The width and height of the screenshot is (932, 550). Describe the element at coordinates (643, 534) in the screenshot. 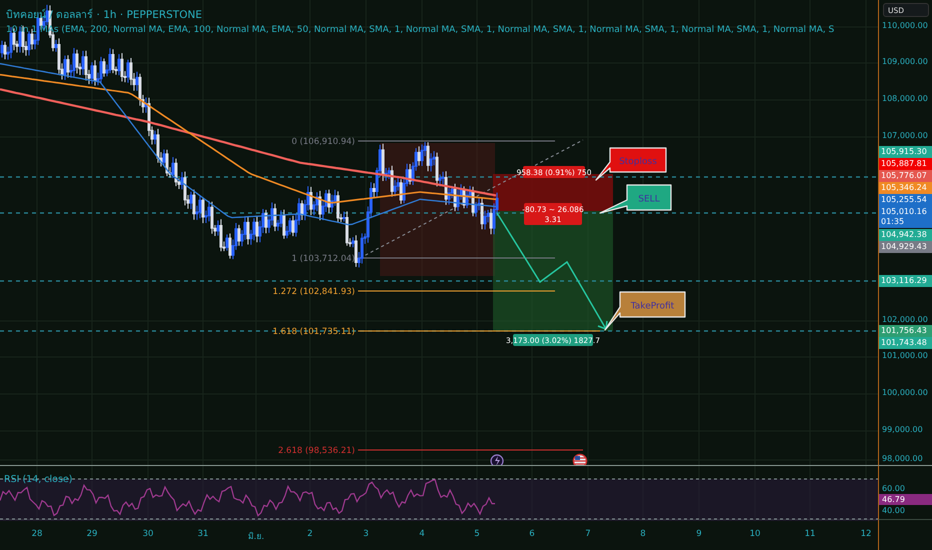

I see `time-axis-label: 8` at that location.